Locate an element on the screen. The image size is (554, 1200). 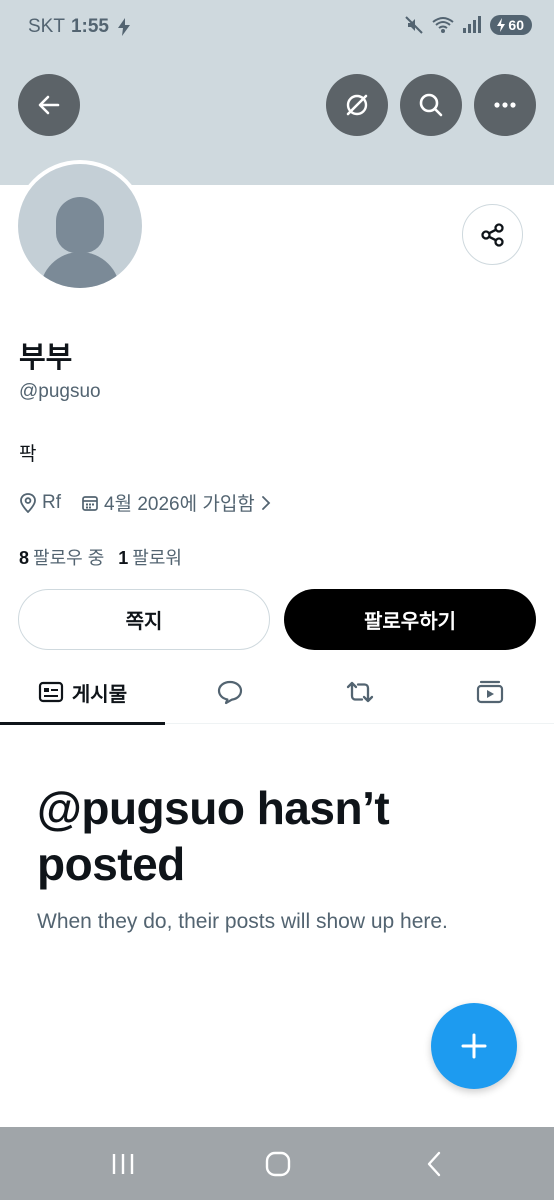
battery-indicator: 60 is located at coordinates (511, 25).